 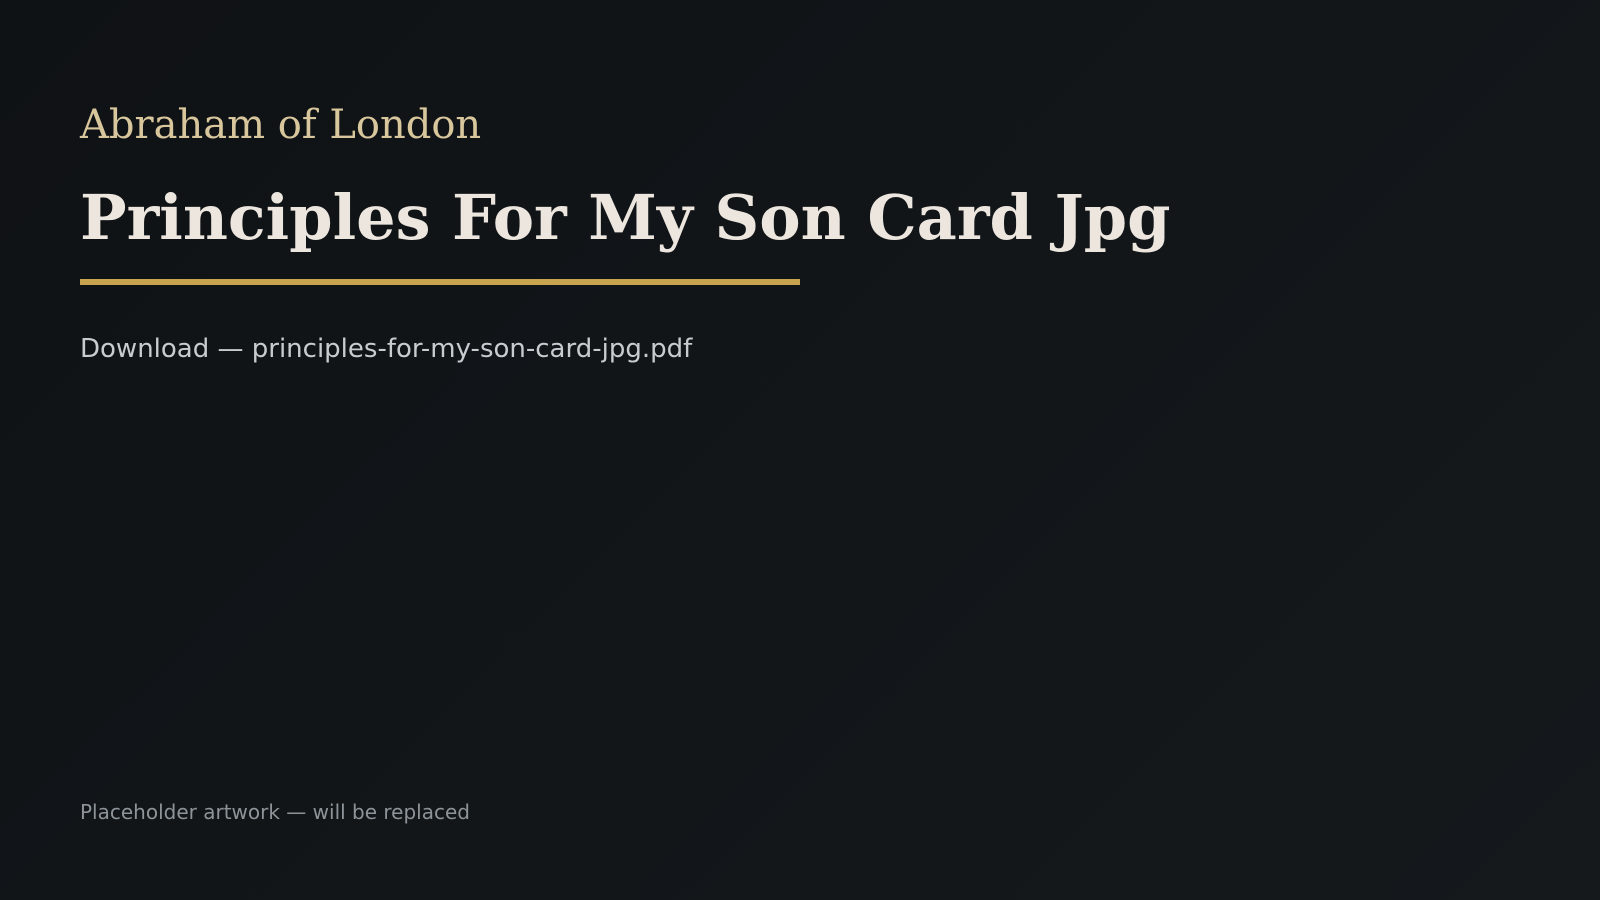 What do you see at coordinates (440, 282) in the screenshot?
I see `accent-divider` at bounding box center [440, 282].